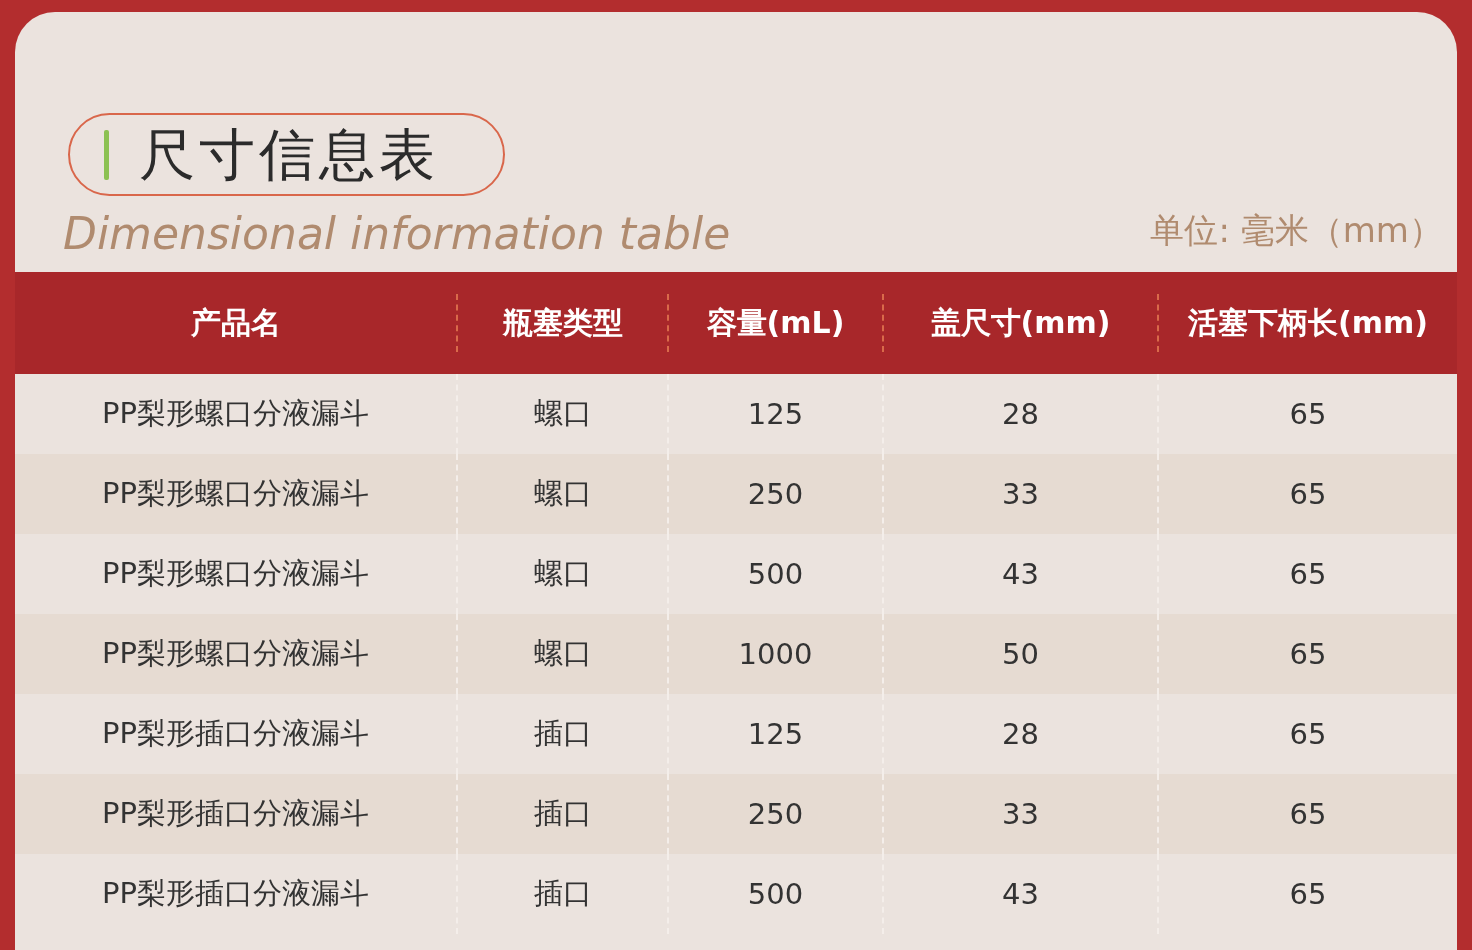 This screenshot has height=950, width=1472. What do you see at coordinates (1308, 322) in the screenshot?
I see `column-header: 活塞下柄长(mm)` at bounding box center [1308, 322].